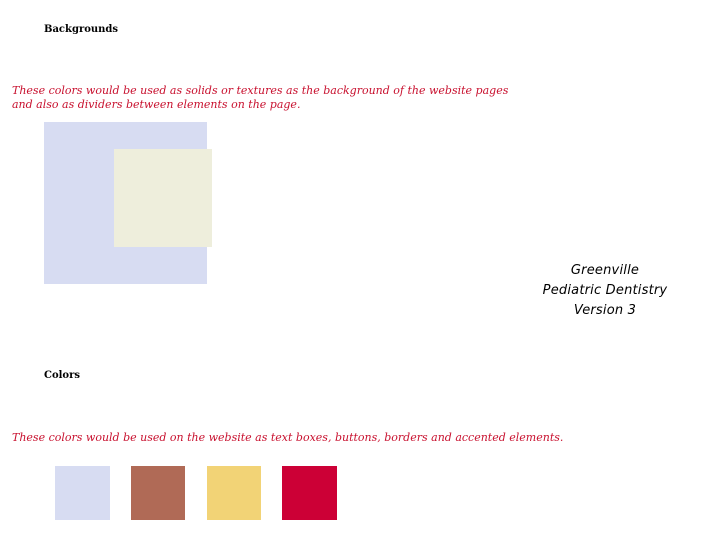  I want to click on brand-line-specialty: Pediatric Dentistry, so click(605, 290).